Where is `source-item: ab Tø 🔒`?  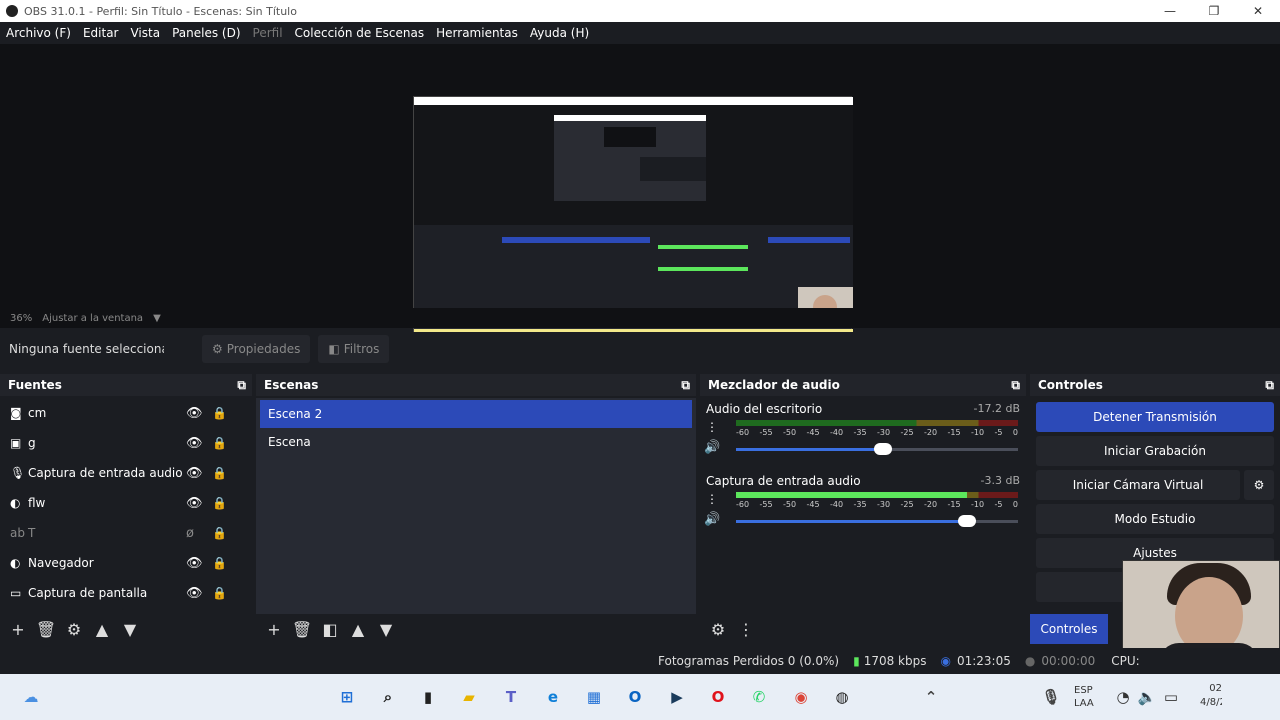 source-item: ab Tø 🔒 is located at coordinates (126, 533).